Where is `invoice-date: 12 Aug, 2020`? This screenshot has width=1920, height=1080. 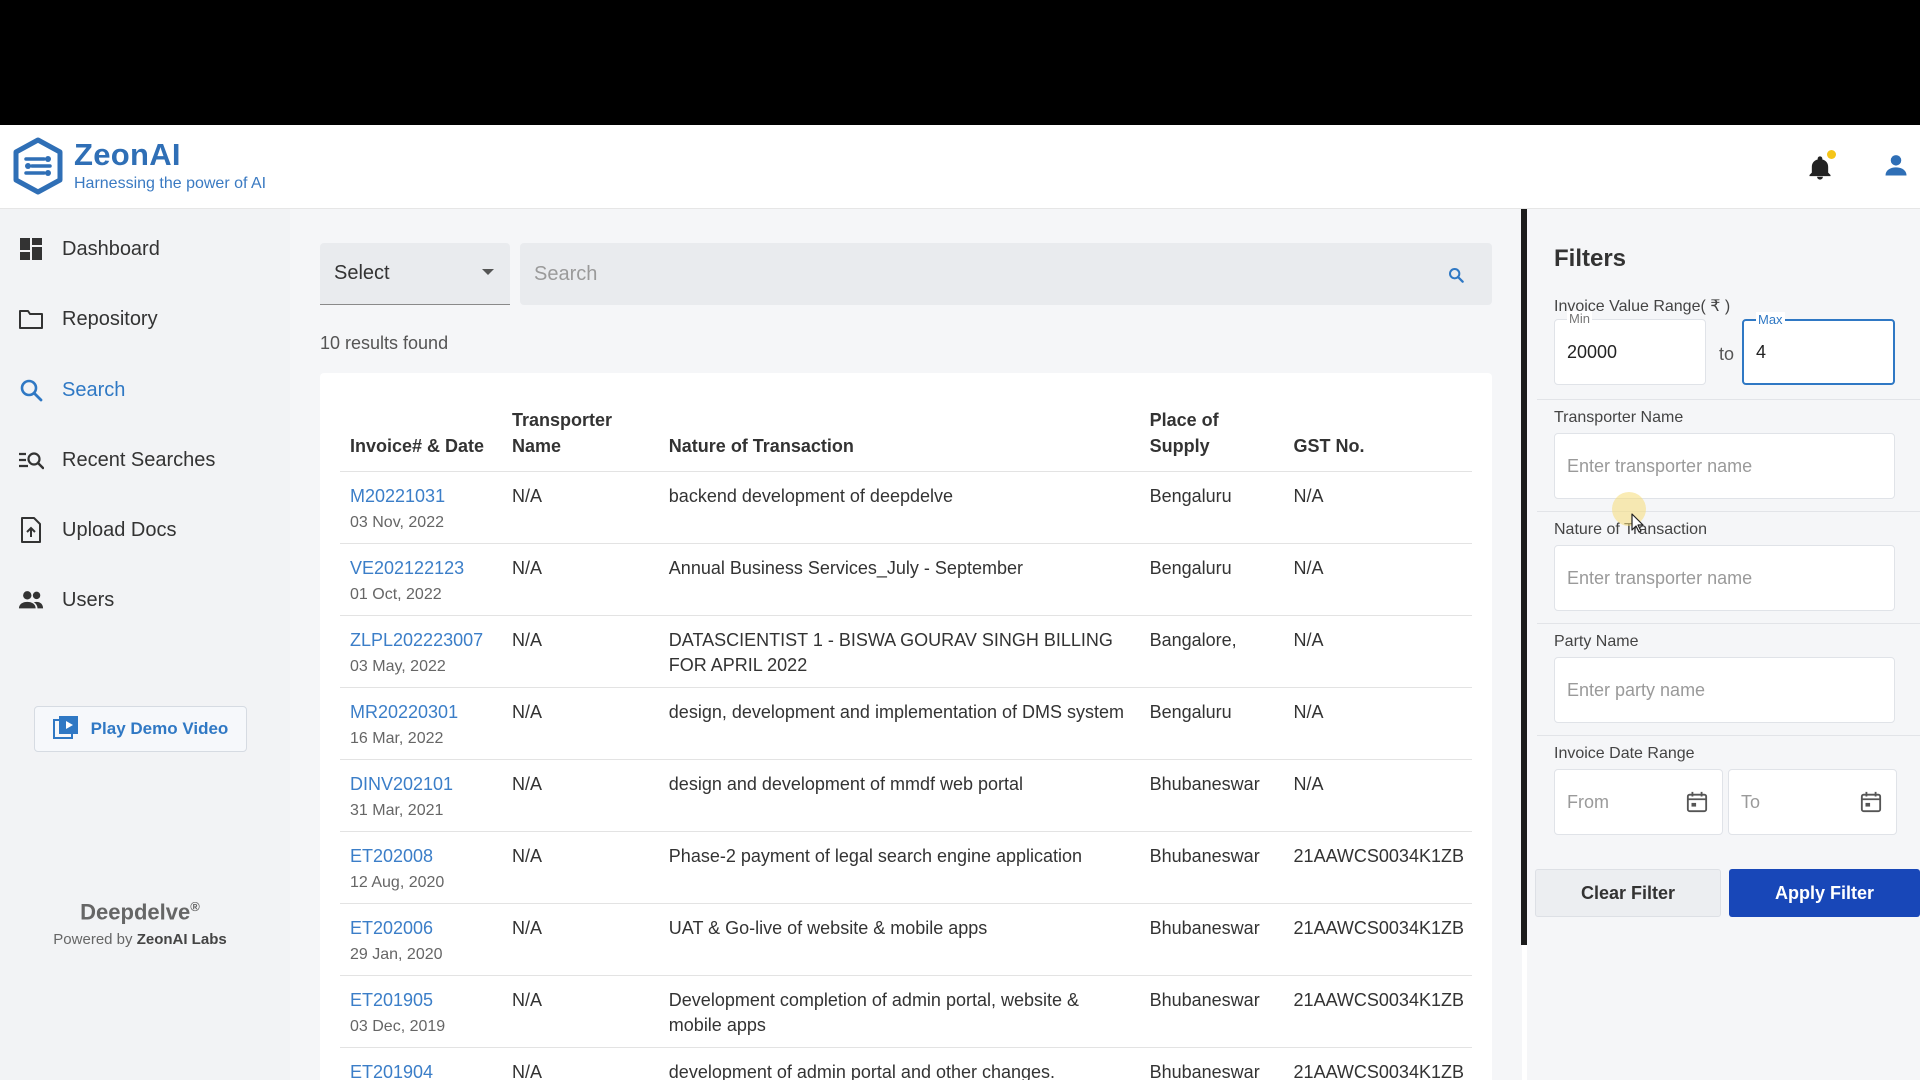
invoice-date: 12 Aug, 2020 is located at coordinates (397, 882).